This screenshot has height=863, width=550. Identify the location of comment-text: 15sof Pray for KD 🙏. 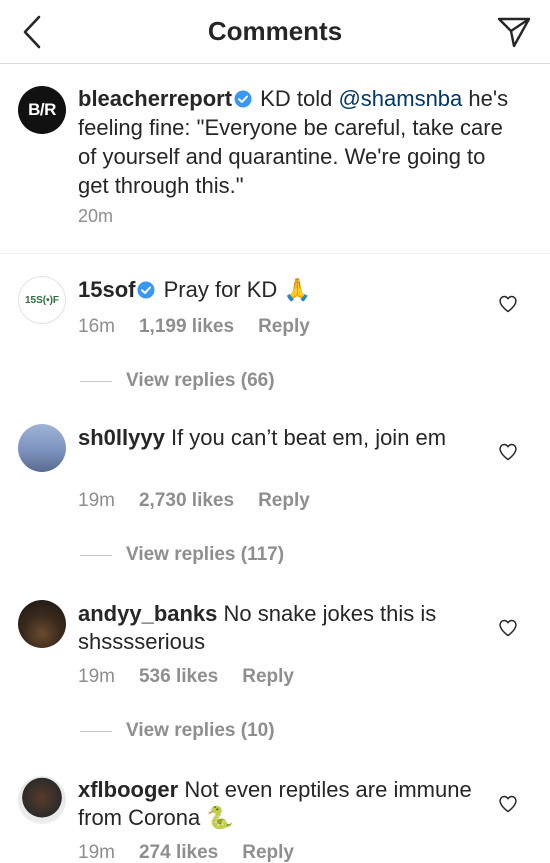
(275, 290).